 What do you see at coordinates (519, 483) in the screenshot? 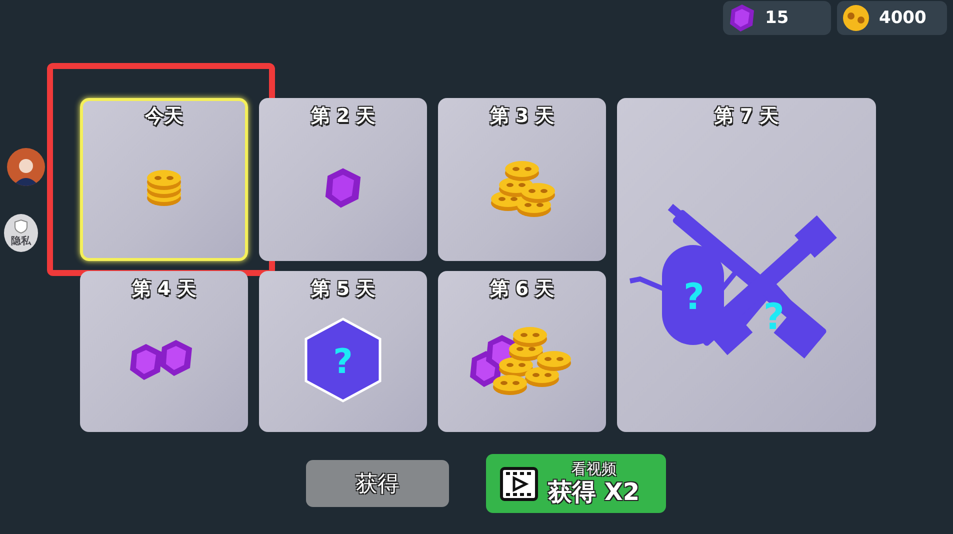
I see `video-icon` at bounding box center [519, 483].